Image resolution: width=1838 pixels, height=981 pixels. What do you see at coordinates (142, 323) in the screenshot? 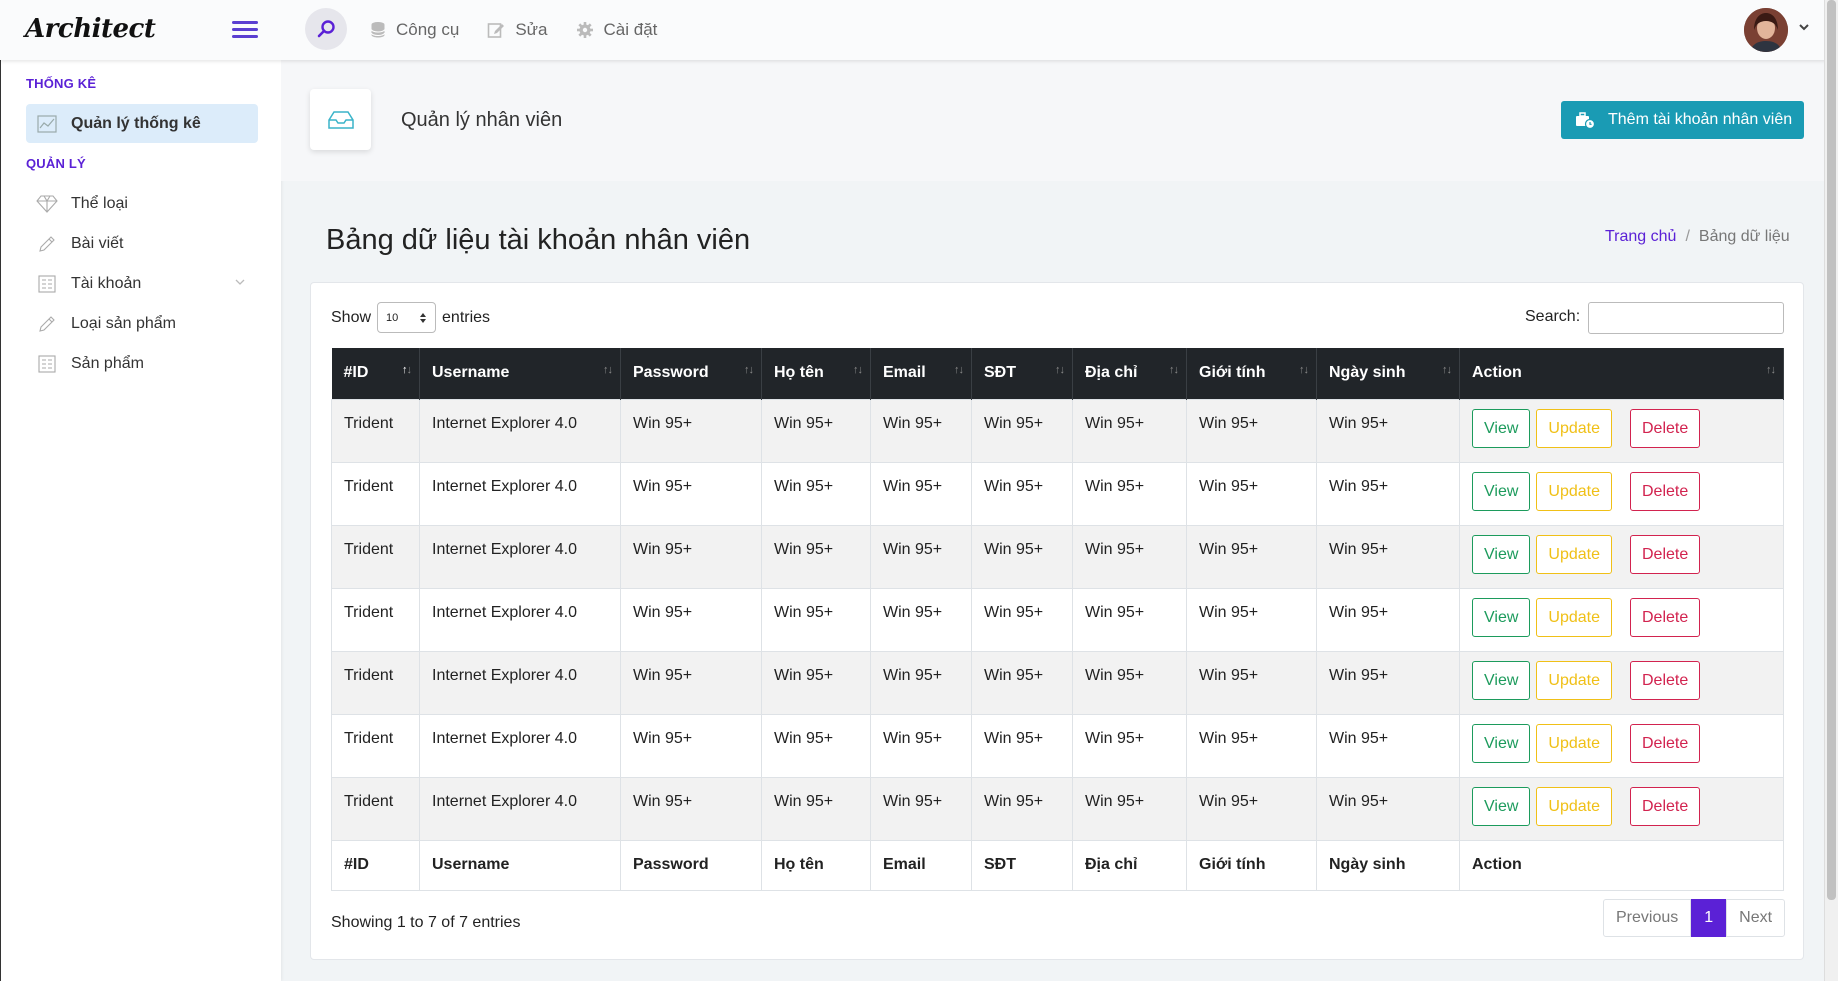
I see `sidebar-item-product-types: Loại sản phẩm` at bounding box center [142, 323].